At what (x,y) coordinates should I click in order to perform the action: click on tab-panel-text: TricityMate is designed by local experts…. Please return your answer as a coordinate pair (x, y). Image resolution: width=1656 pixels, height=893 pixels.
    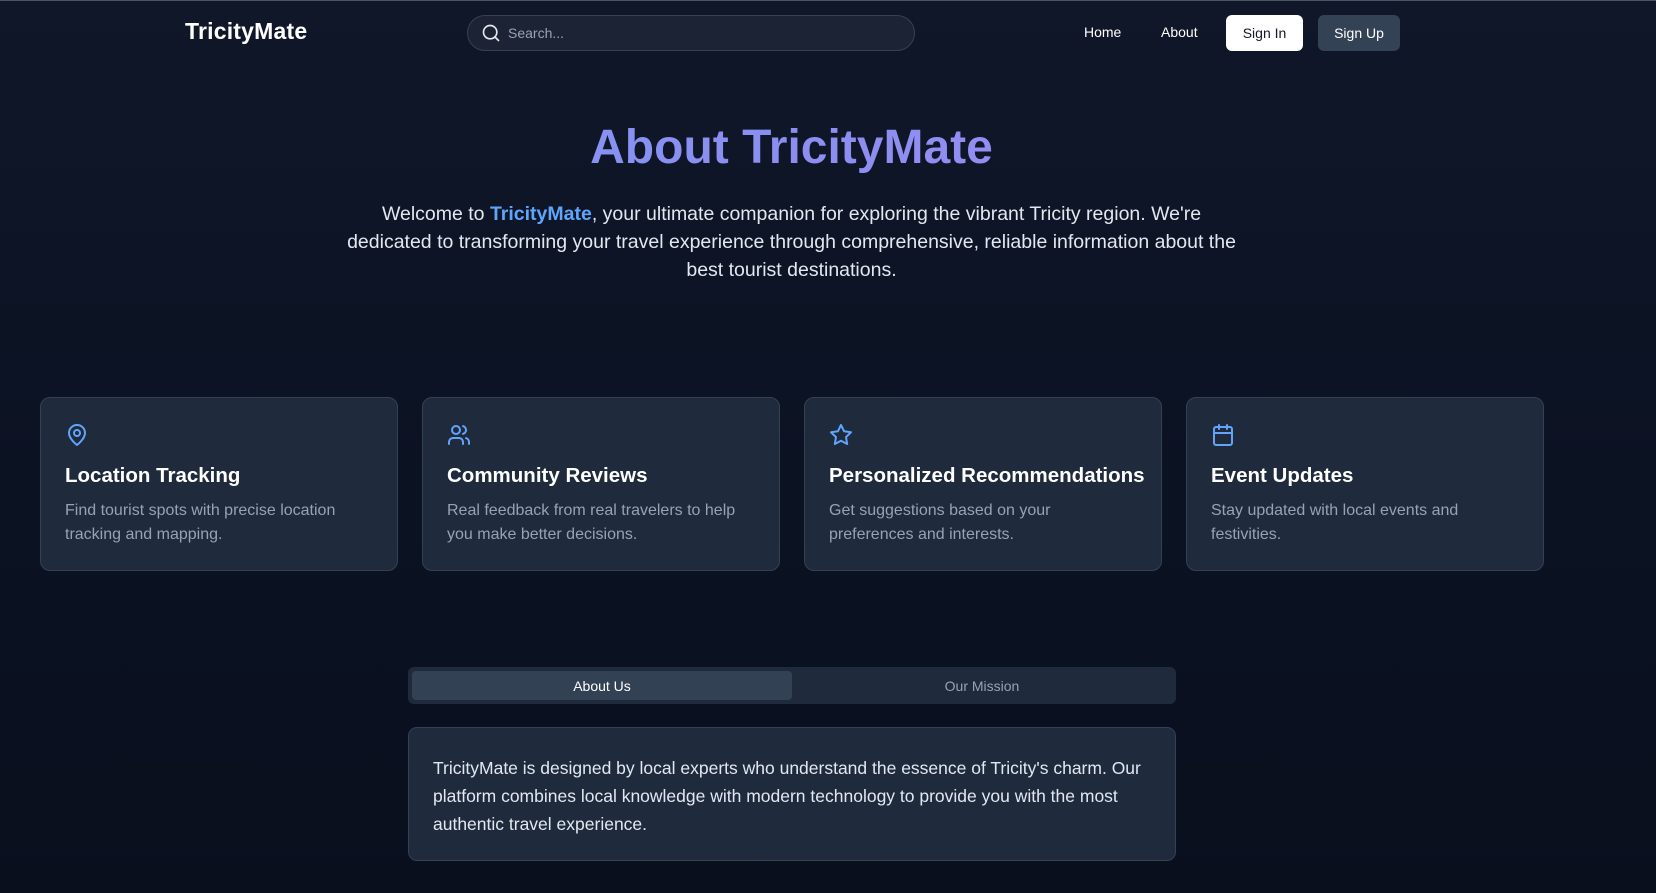
    Looking at the image, I should click on (787, 796).